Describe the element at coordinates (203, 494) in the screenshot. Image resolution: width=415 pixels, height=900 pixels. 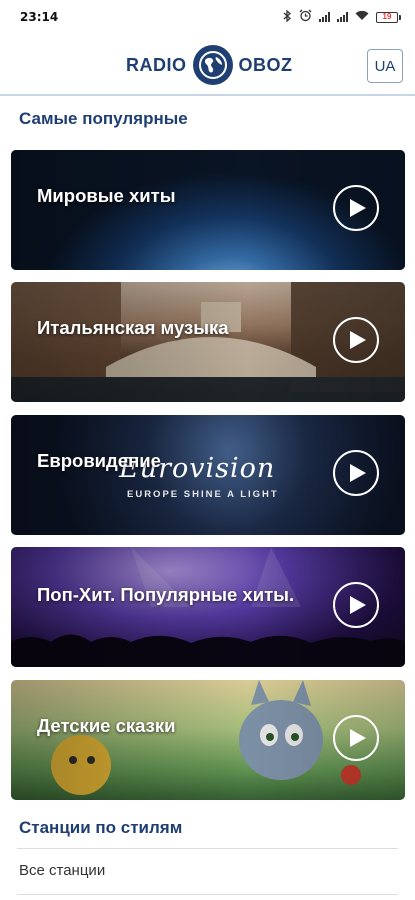
I see `eurovision-slogan: EUROPE SHINE A LIGHT` at that location.